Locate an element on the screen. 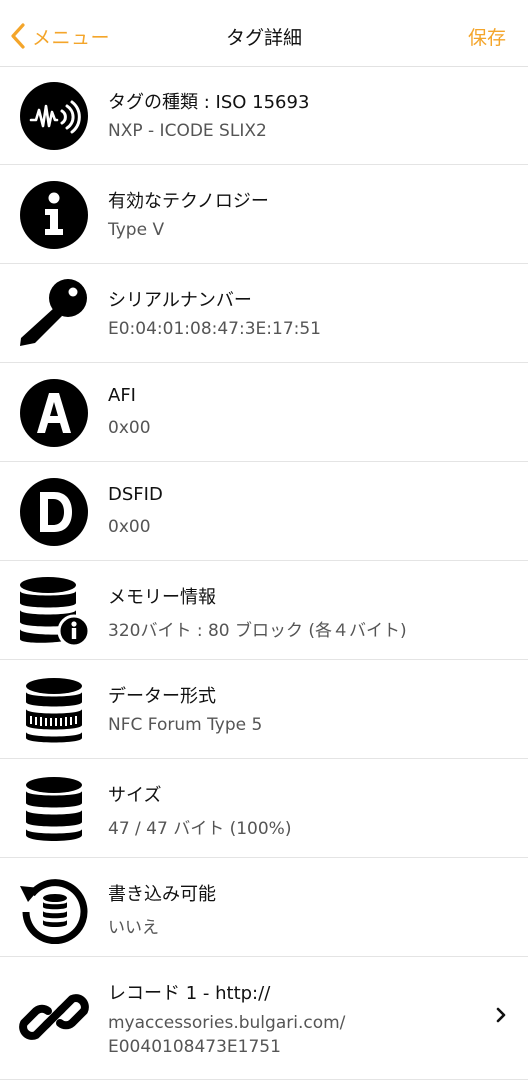  row-data-format: データー形式 NFC Forum Type 5 is located at coordinates (264, 709).